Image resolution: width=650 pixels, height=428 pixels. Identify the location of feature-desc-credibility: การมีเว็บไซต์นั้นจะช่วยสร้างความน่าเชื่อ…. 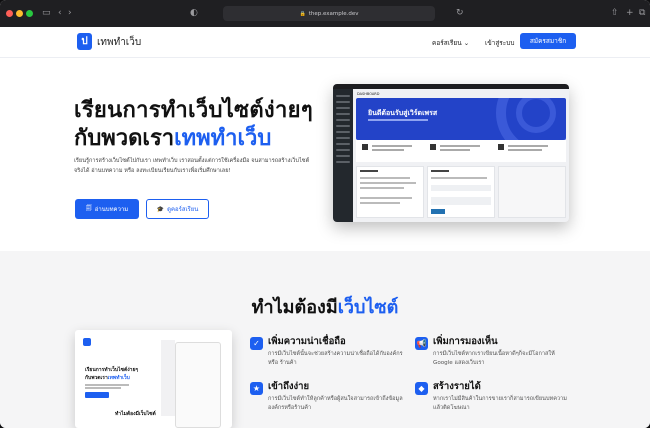
(335, 358).